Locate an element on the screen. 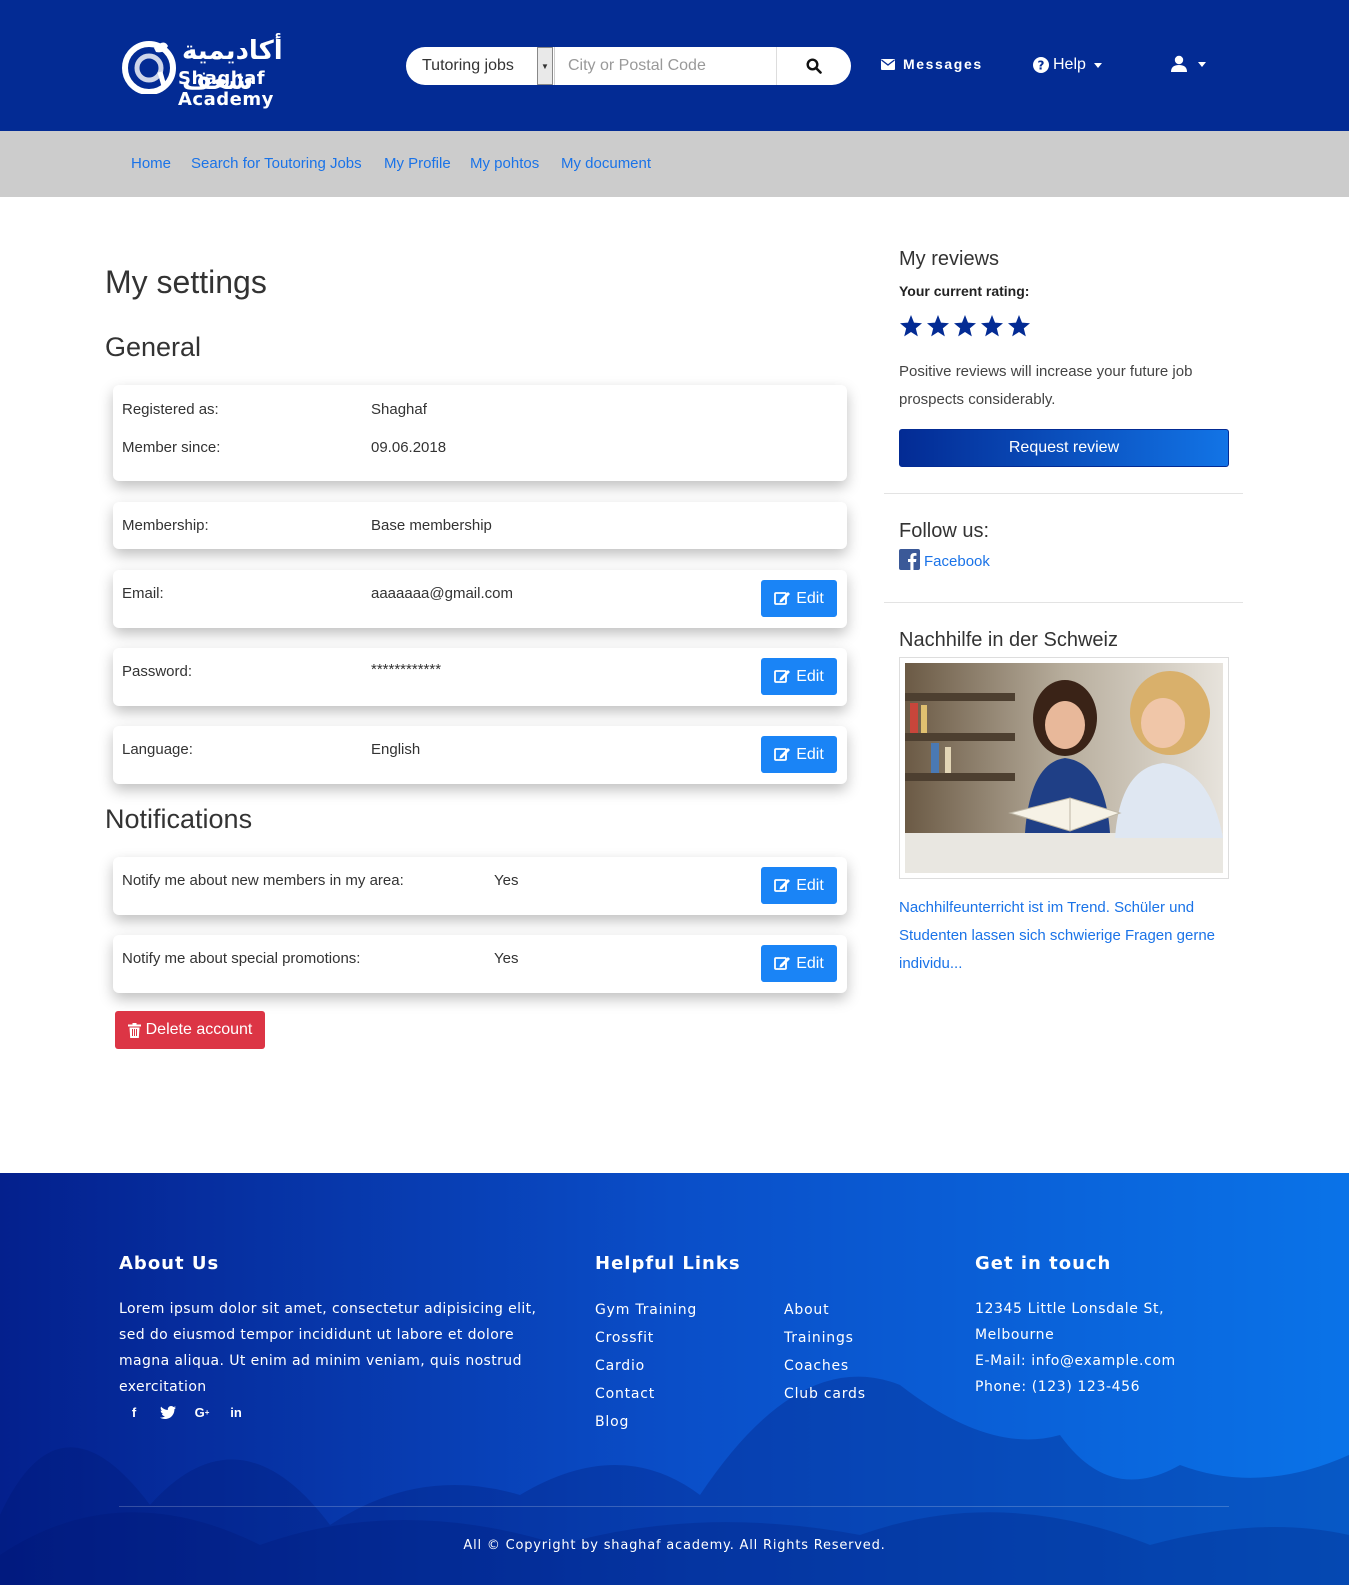  envelope-icon is located at coordinates (888, 64).